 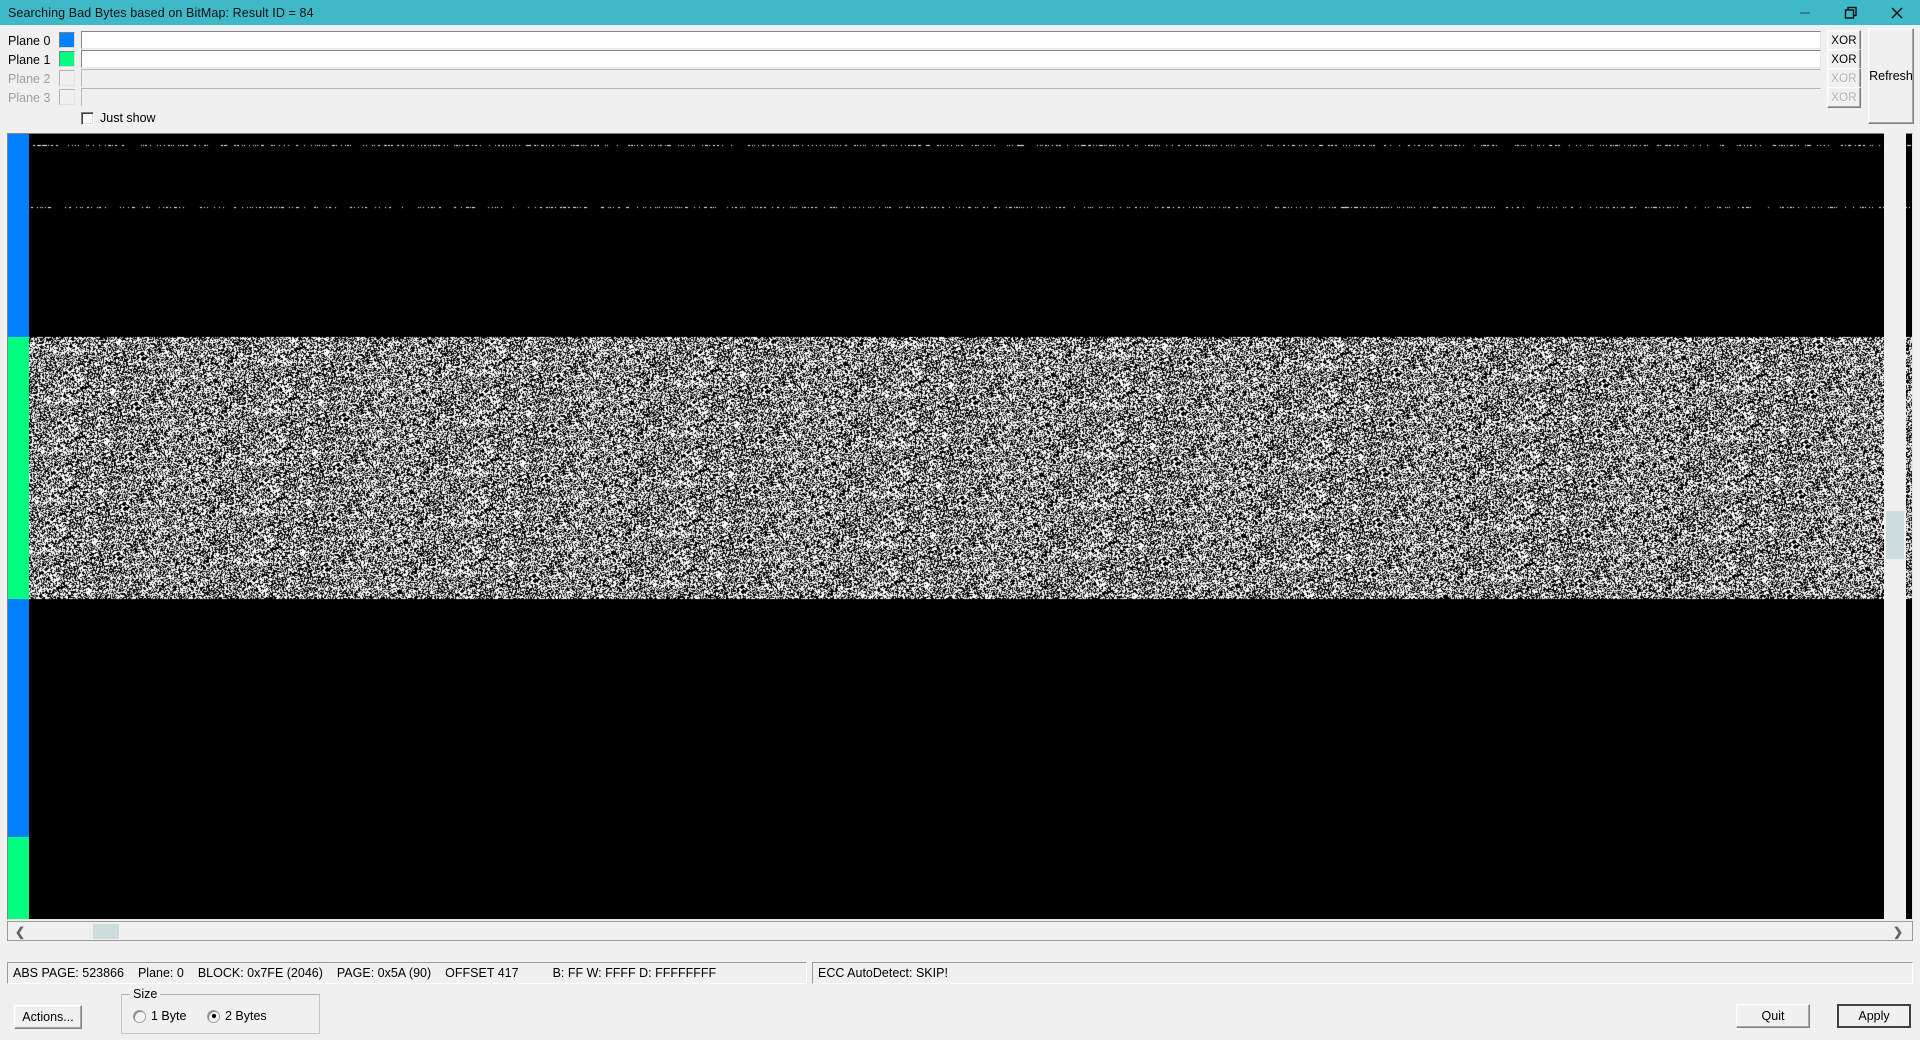 I want to click on close-icon, so click(x=1897, y=12).